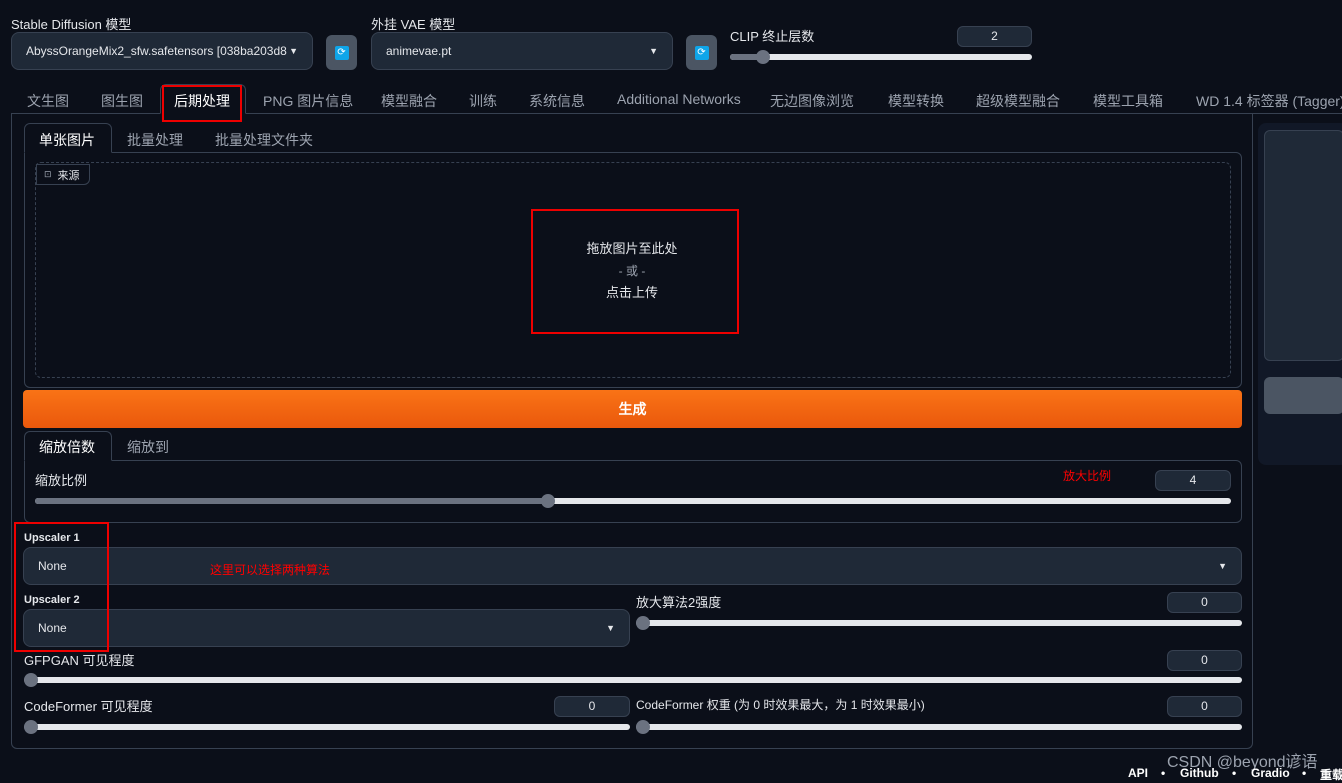 The height and width of the screenshot is (783, 1342). What do you see at coordinates (557, 101) in the screenshot?
I see `tab-system-info: 系统信息` at bounding box center [557, 101].